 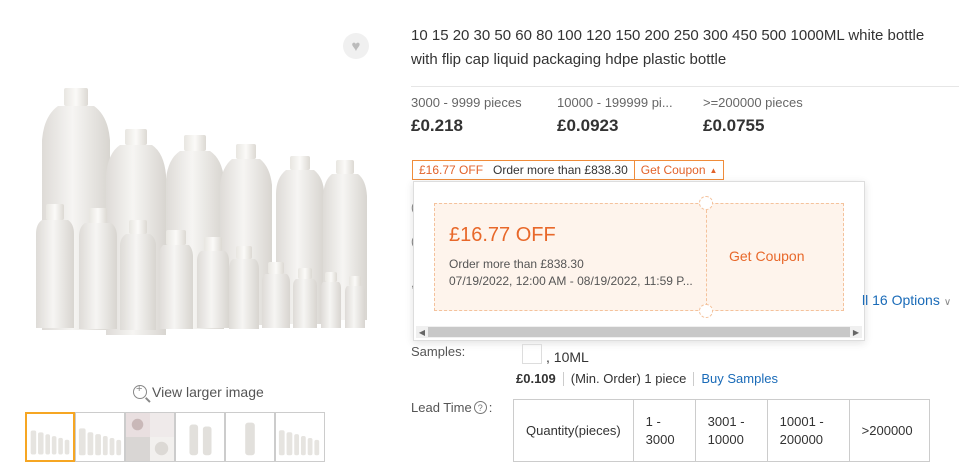 What do you see at coordinates (767, 256) in the screenshot?
I see `get-coupon-button: Get Coupon` at bounding box center [767, 256].